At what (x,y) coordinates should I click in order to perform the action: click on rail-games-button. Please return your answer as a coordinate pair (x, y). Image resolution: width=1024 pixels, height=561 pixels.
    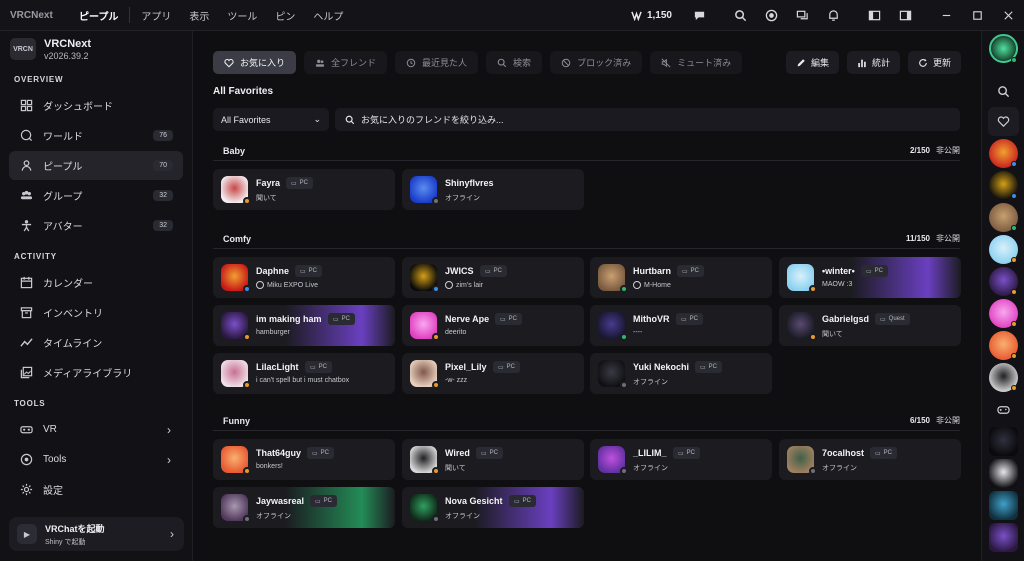
    Looking at the image, I should click on (1003, 409).